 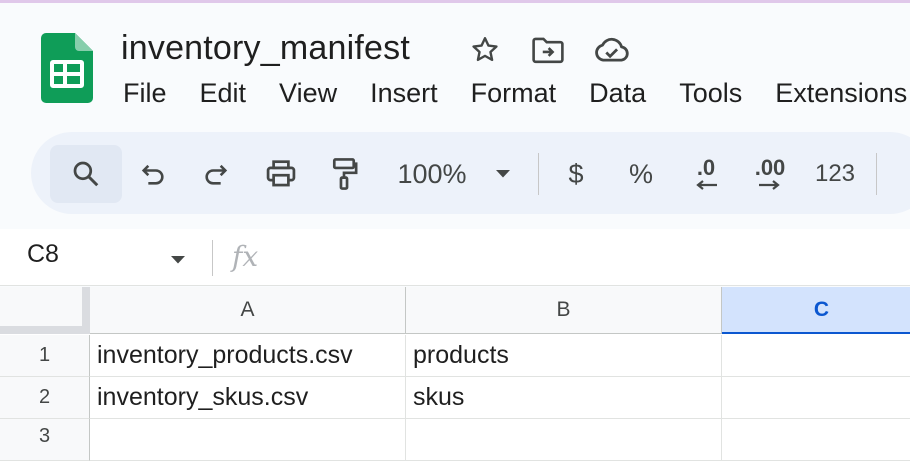 I want to click on decrease-decimal-button: .0, so click(x=706, y=174).